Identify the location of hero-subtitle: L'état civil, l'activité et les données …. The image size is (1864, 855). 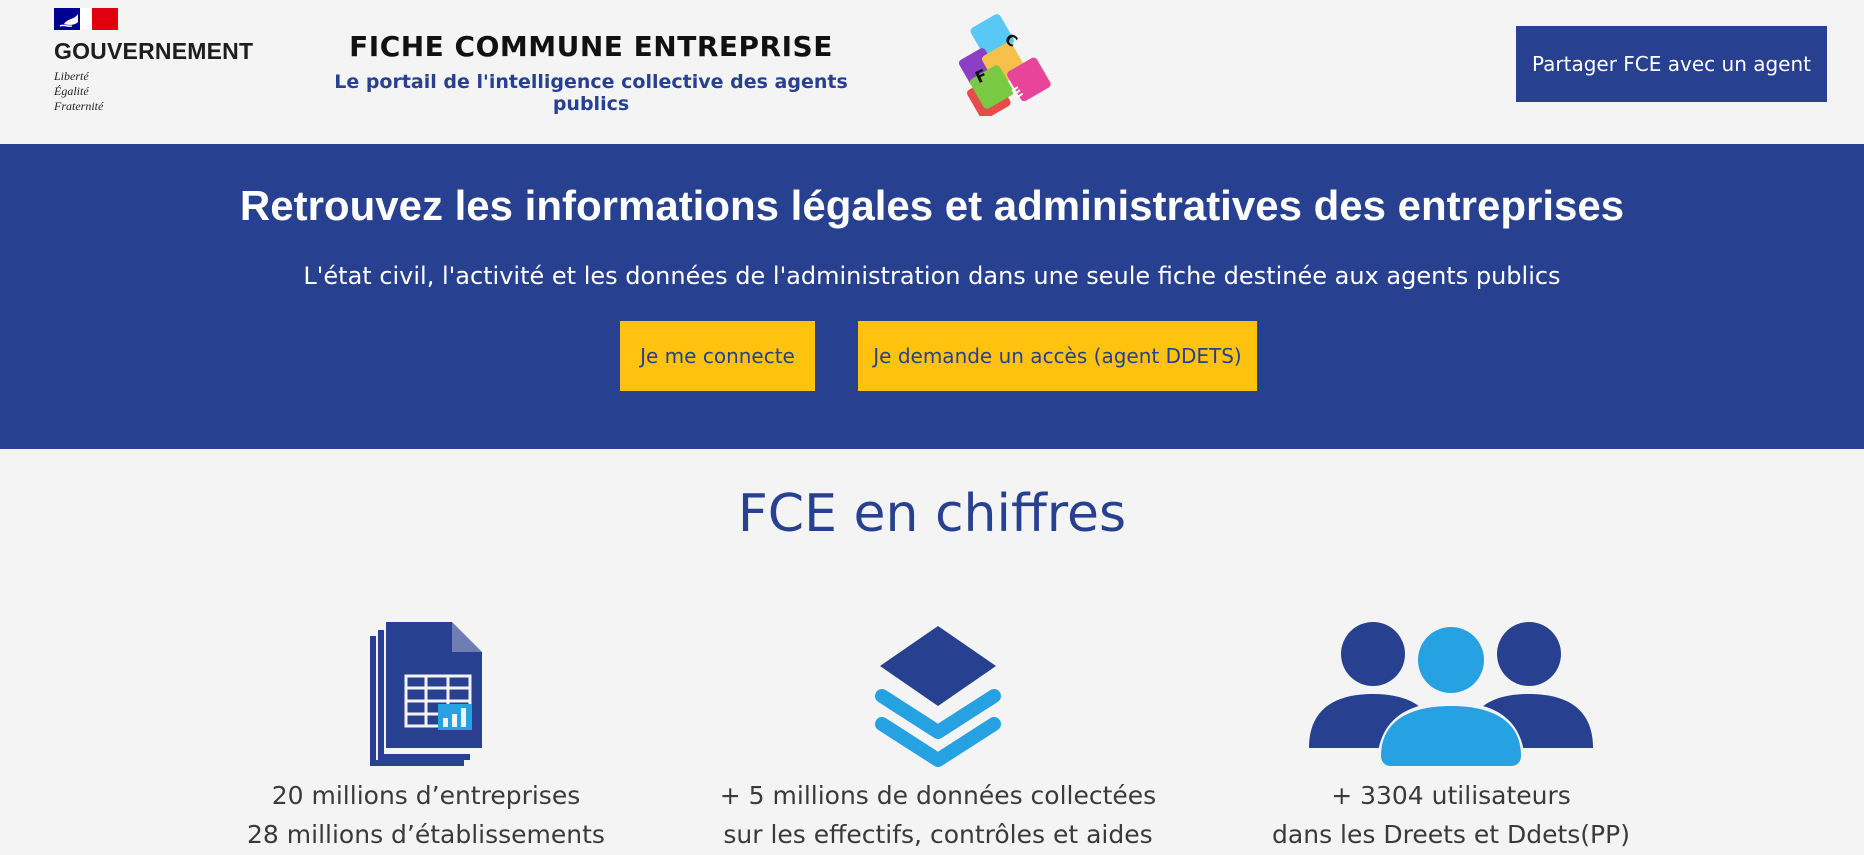
(932, 276).